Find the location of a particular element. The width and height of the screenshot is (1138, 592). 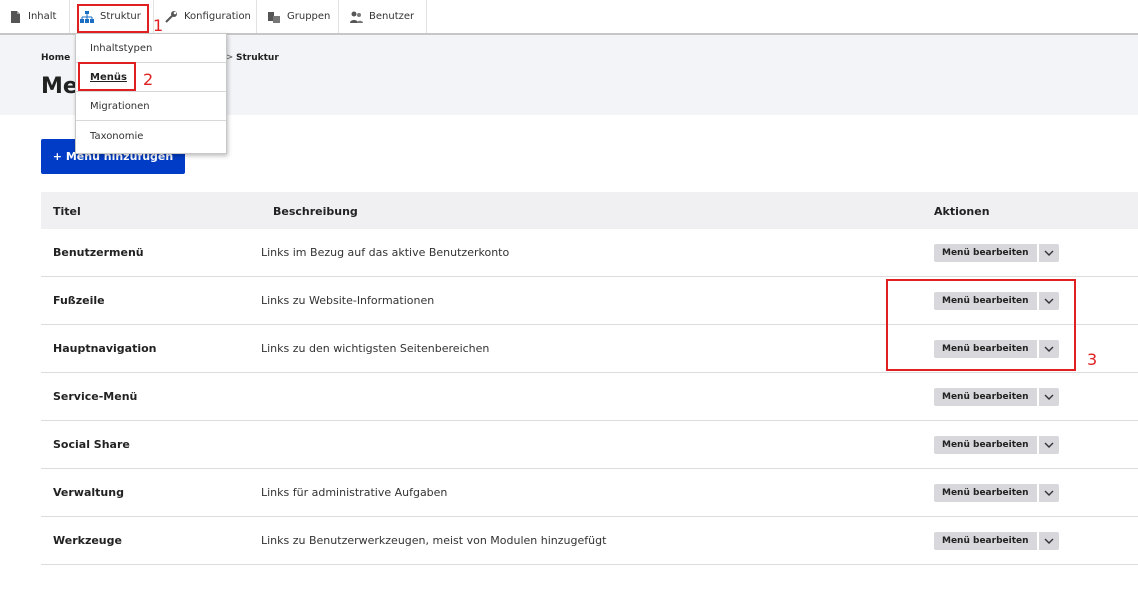

menu-description: Links zu den wichtigsten Seitenbereichen is located at coordinates (375, 348).